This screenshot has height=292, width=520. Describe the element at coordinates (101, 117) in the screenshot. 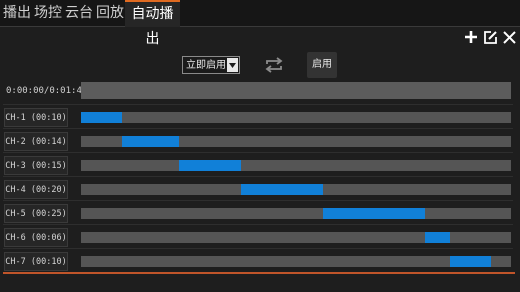

I see `channel-segment-ch1` at that location.